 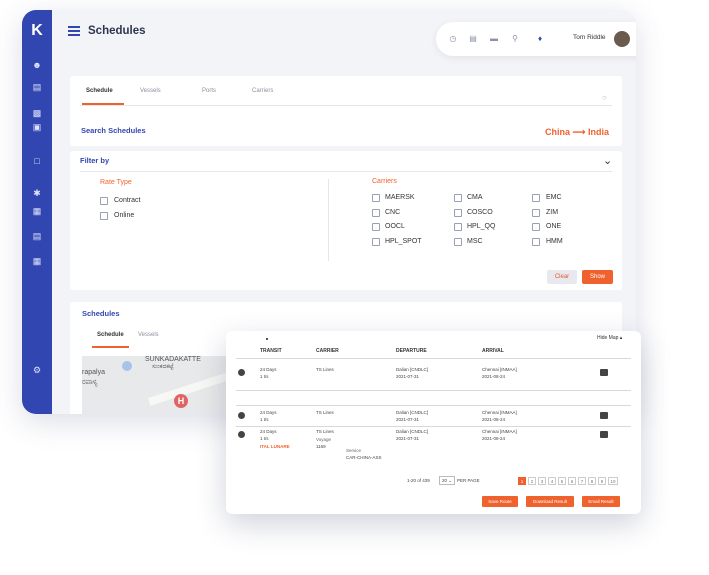 I want to click on checkbox-emc, so click(x=536, y=198).